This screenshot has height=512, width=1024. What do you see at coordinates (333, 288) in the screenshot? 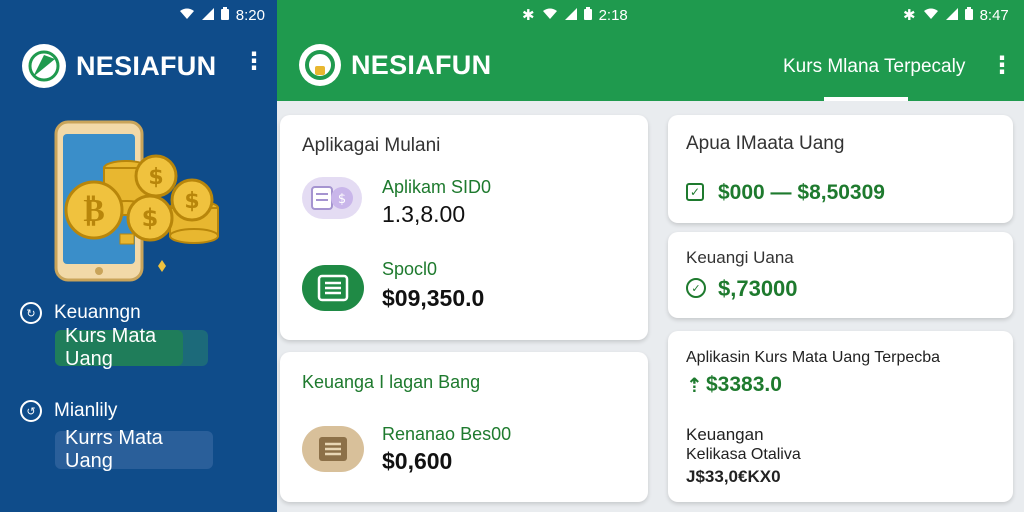
I see `document-list-icon` at bounding box center [333, 288].